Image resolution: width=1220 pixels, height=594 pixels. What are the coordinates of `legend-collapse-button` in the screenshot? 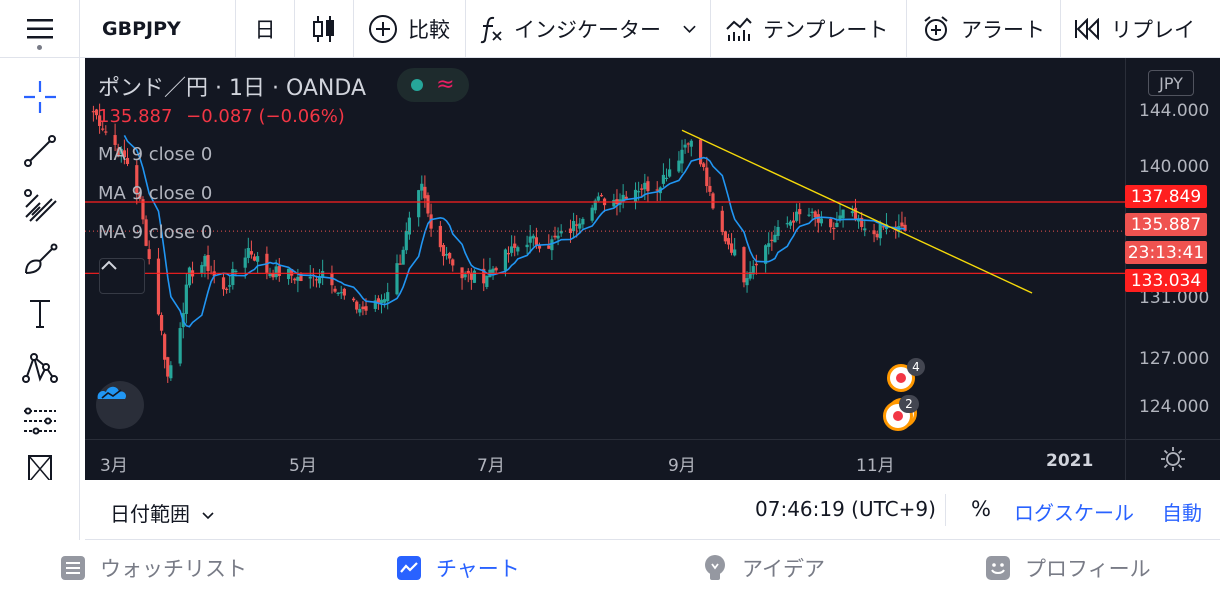 It's located at (122, 276).